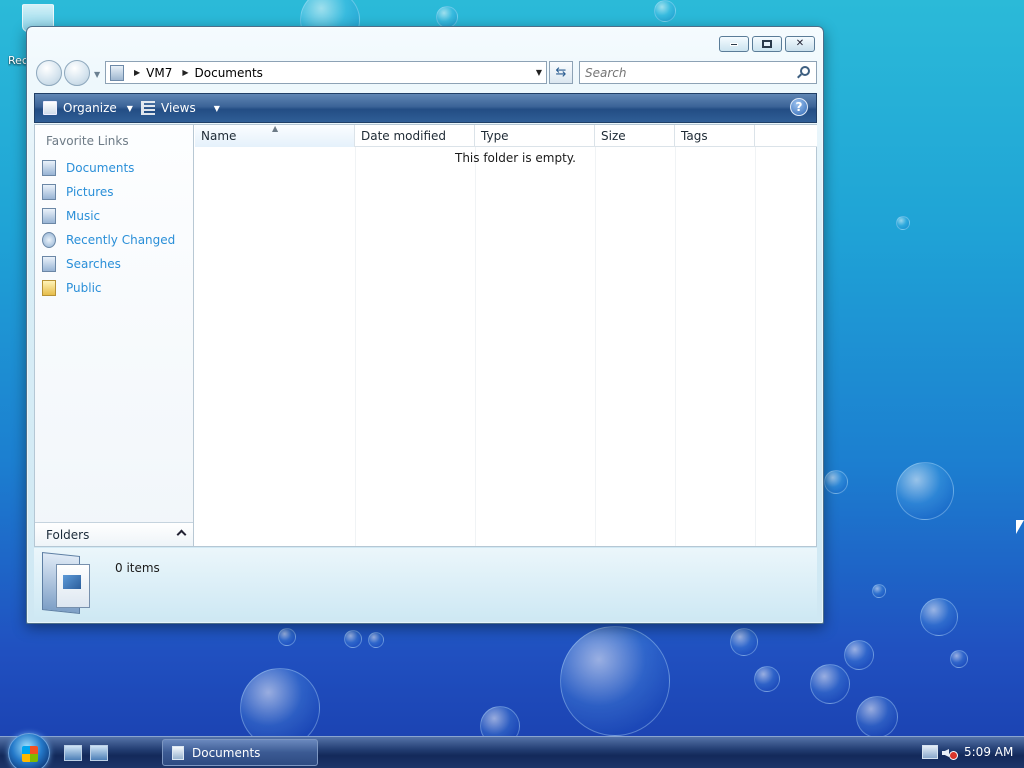 The height and width of the screenshot is (768, 1024). Describe the element at coordinates (99, 753) in the screenshot. I see `switch-windows-icon` at that location.